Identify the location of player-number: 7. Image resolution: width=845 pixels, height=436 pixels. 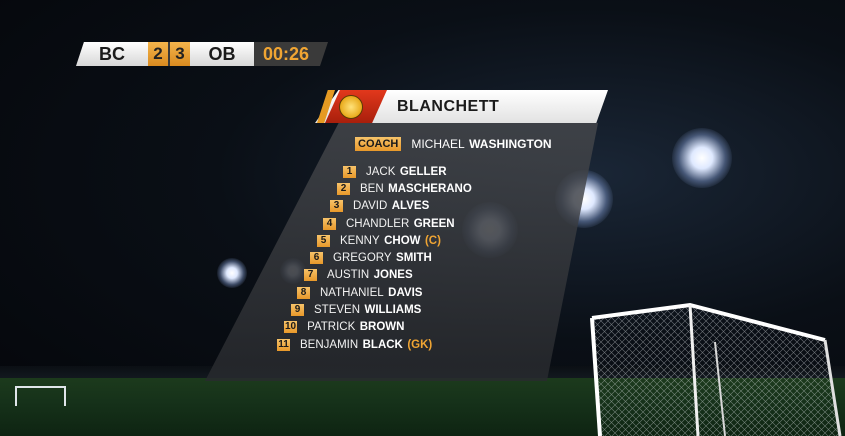
(310, 275).